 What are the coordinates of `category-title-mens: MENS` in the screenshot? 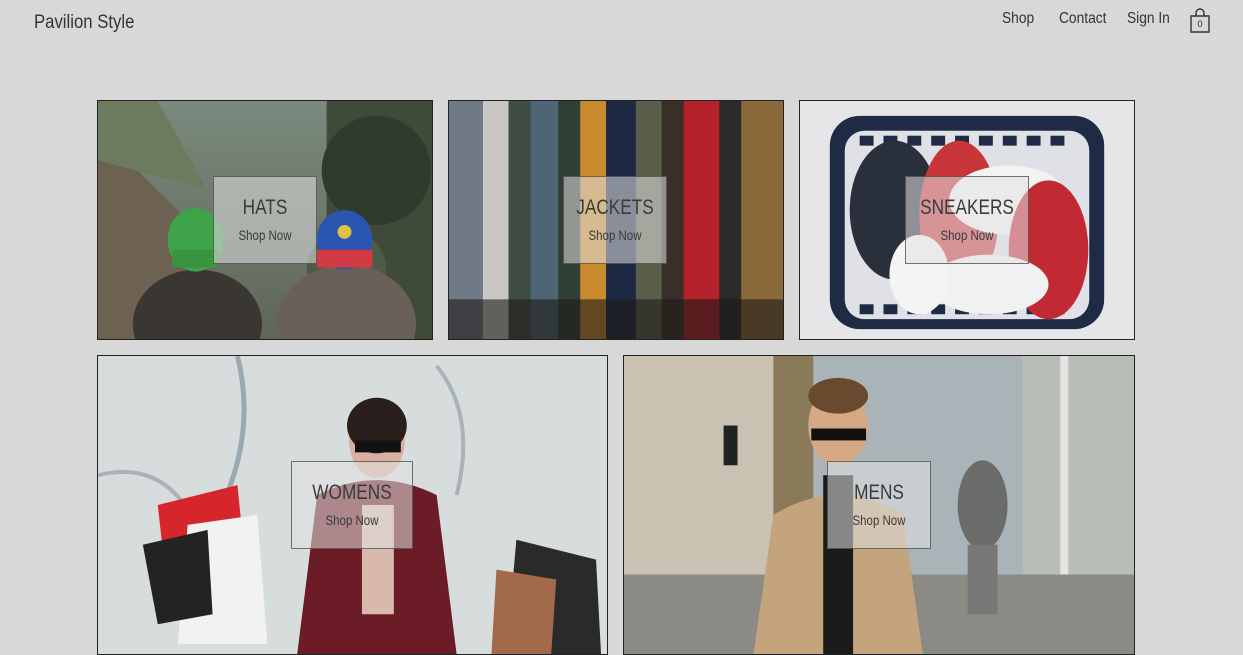 It's located at (879, 492).